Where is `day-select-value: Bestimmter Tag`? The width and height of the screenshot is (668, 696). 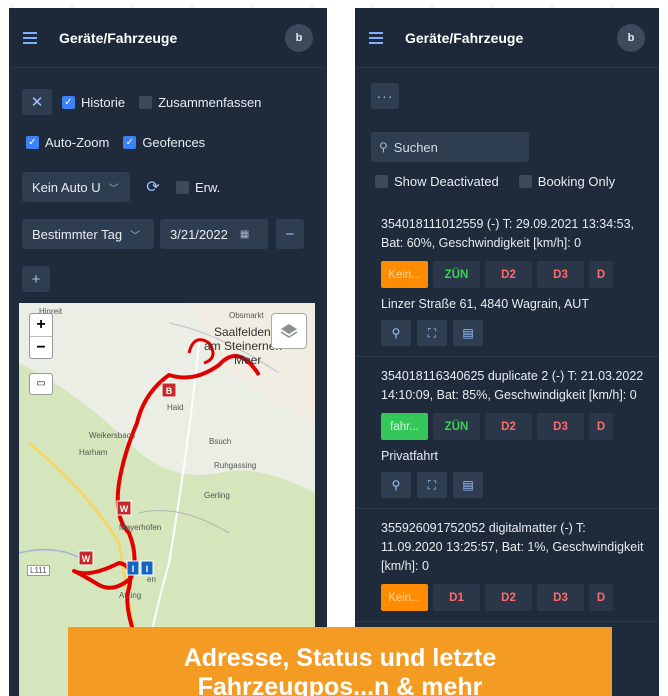
day-select-value: Bestimmter Tag is located at coordinates (77, 234).